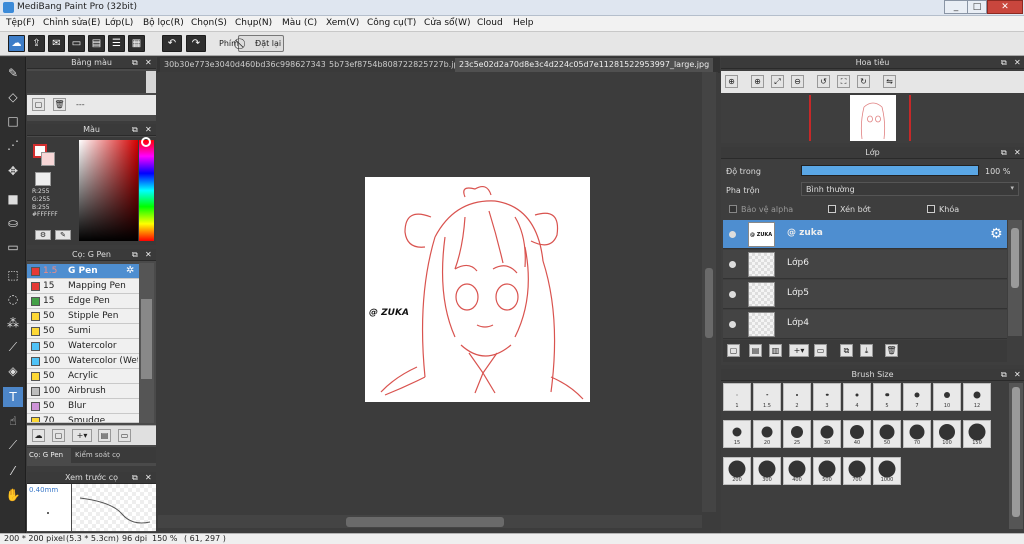  Describe the element at coordinates (425, 522) in the screenshot. I see `canvas-hscroll-thumb` at that location.